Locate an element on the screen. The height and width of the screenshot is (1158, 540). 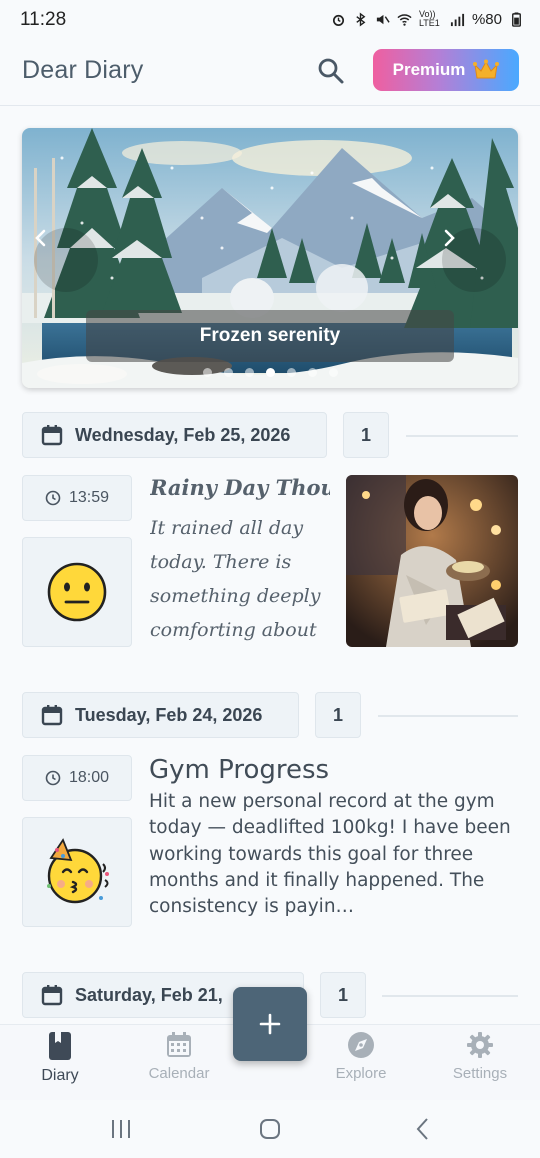
date-chip: Tuesday, Feb 24, 2026 is located at coordinates (160, 715).